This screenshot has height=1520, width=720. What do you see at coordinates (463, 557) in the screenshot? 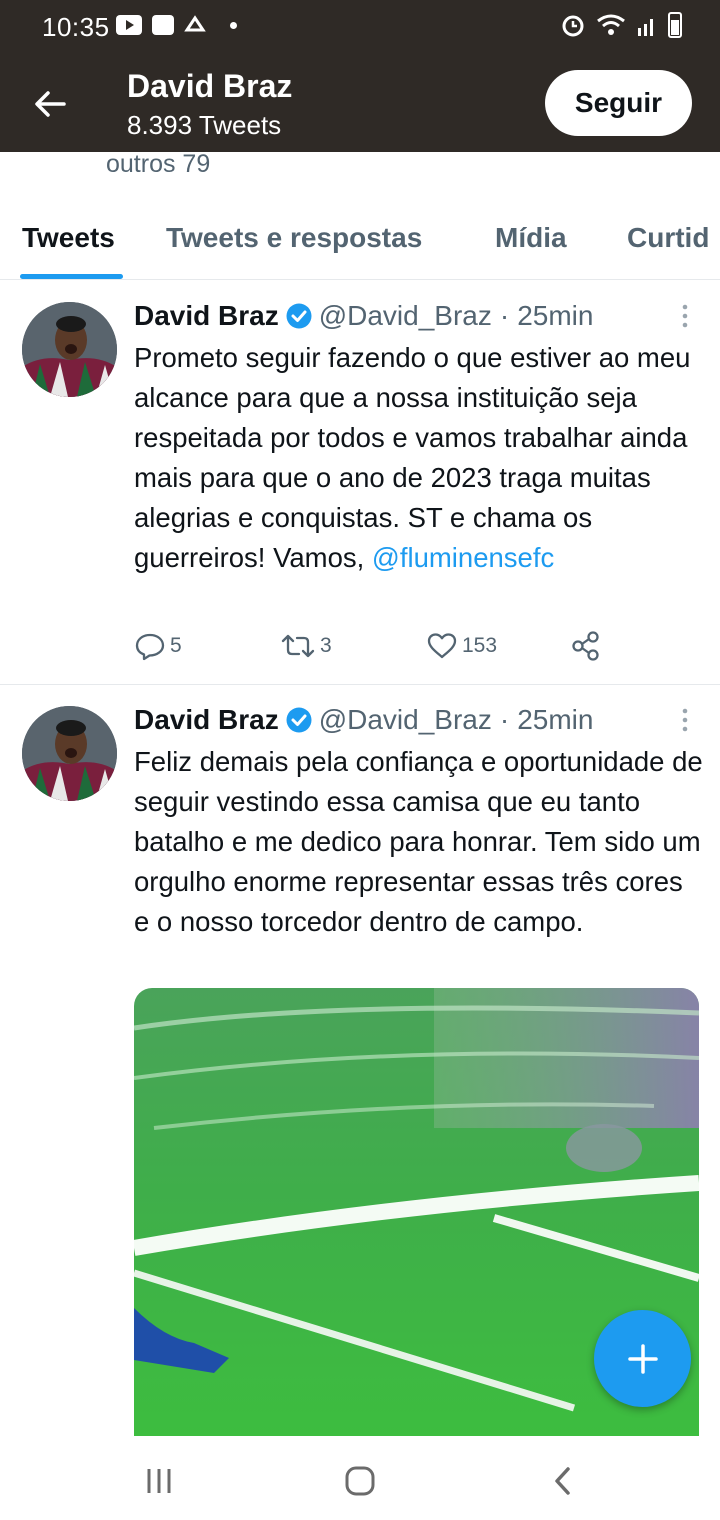
I see `mention-link: @fluminensefc` at bounding box center [463, 557].